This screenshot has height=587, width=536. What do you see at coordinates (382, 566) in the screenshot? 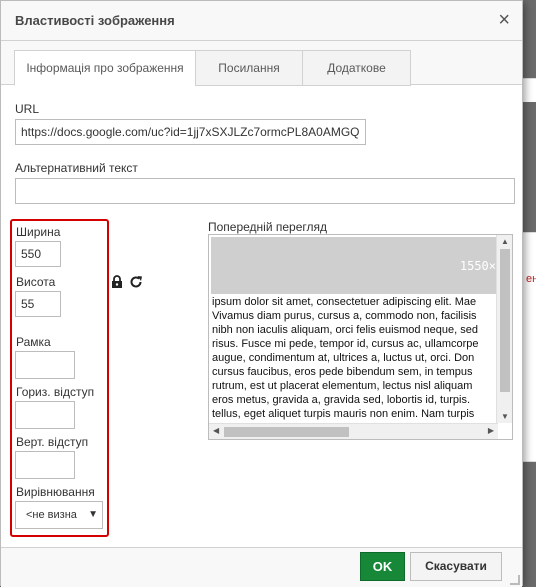
I see `ok-button: OK` at bounding box center [382, 566].